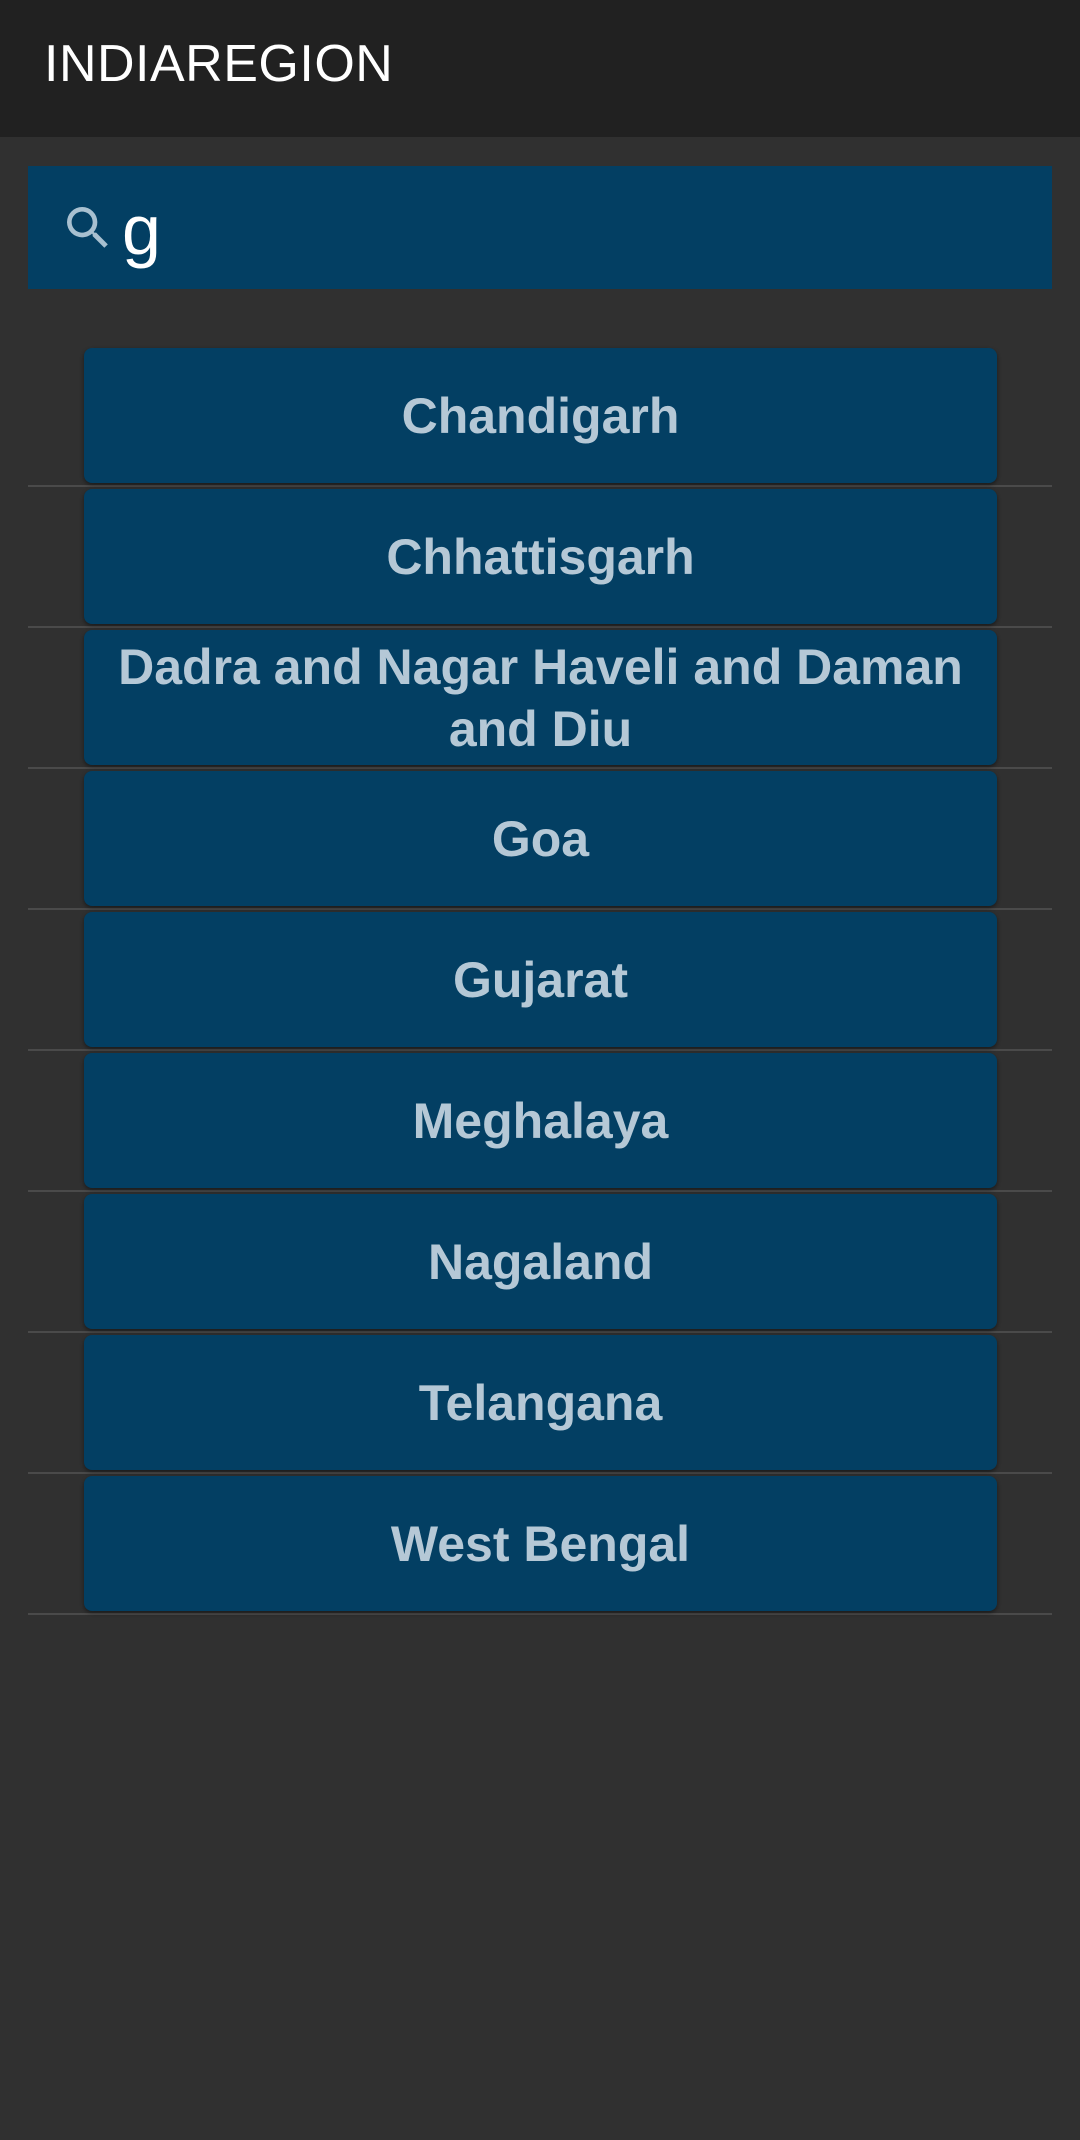  I want to click on list-item: Chandigarh, so click(540, 416).